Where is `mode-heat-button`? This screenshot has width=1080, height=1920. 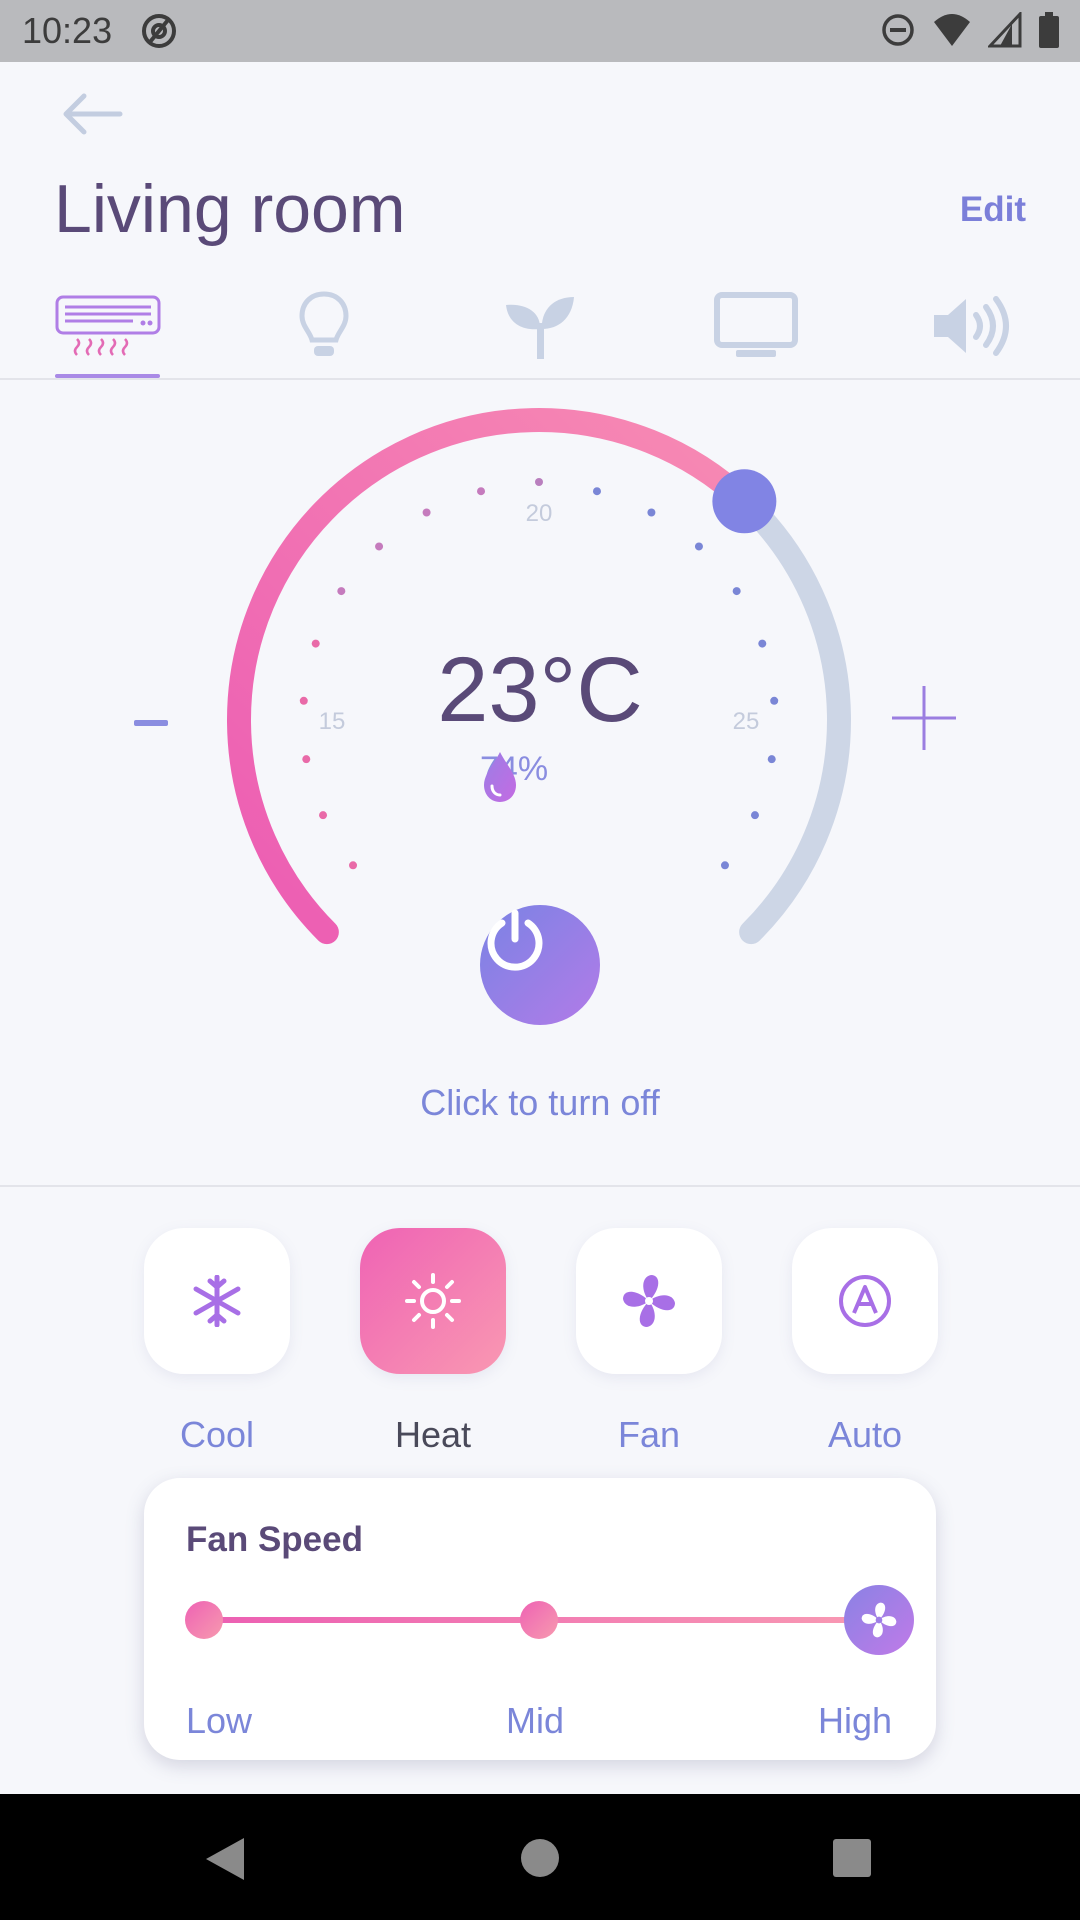 mode-heat-button is located at coordinates (433, 1301).